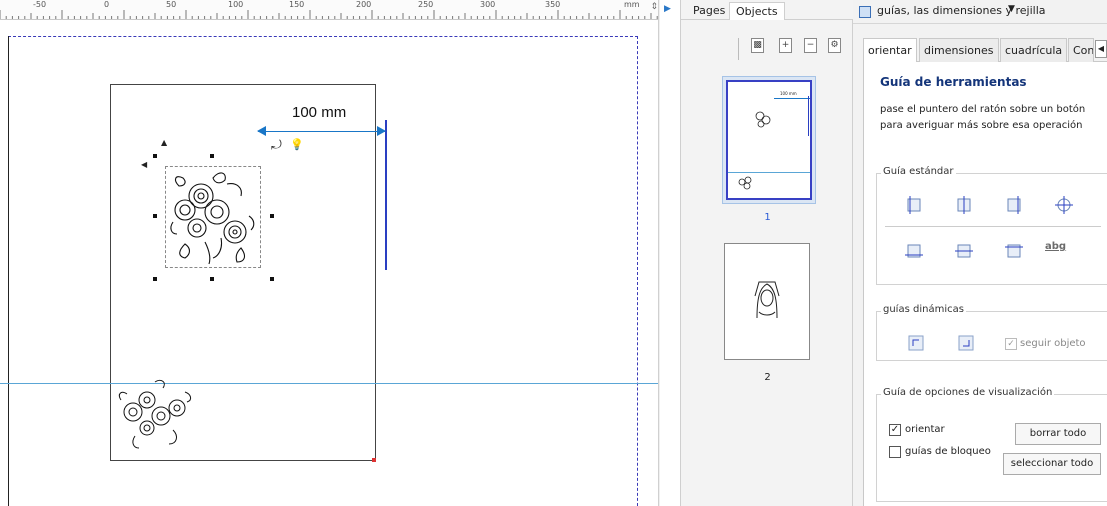 The height and width of the screenshot is (506, 1107). What do you see at coordinates (767, 217) in the screenshot?
I see `page-number-1: 1` at bounding box center [767, 217].